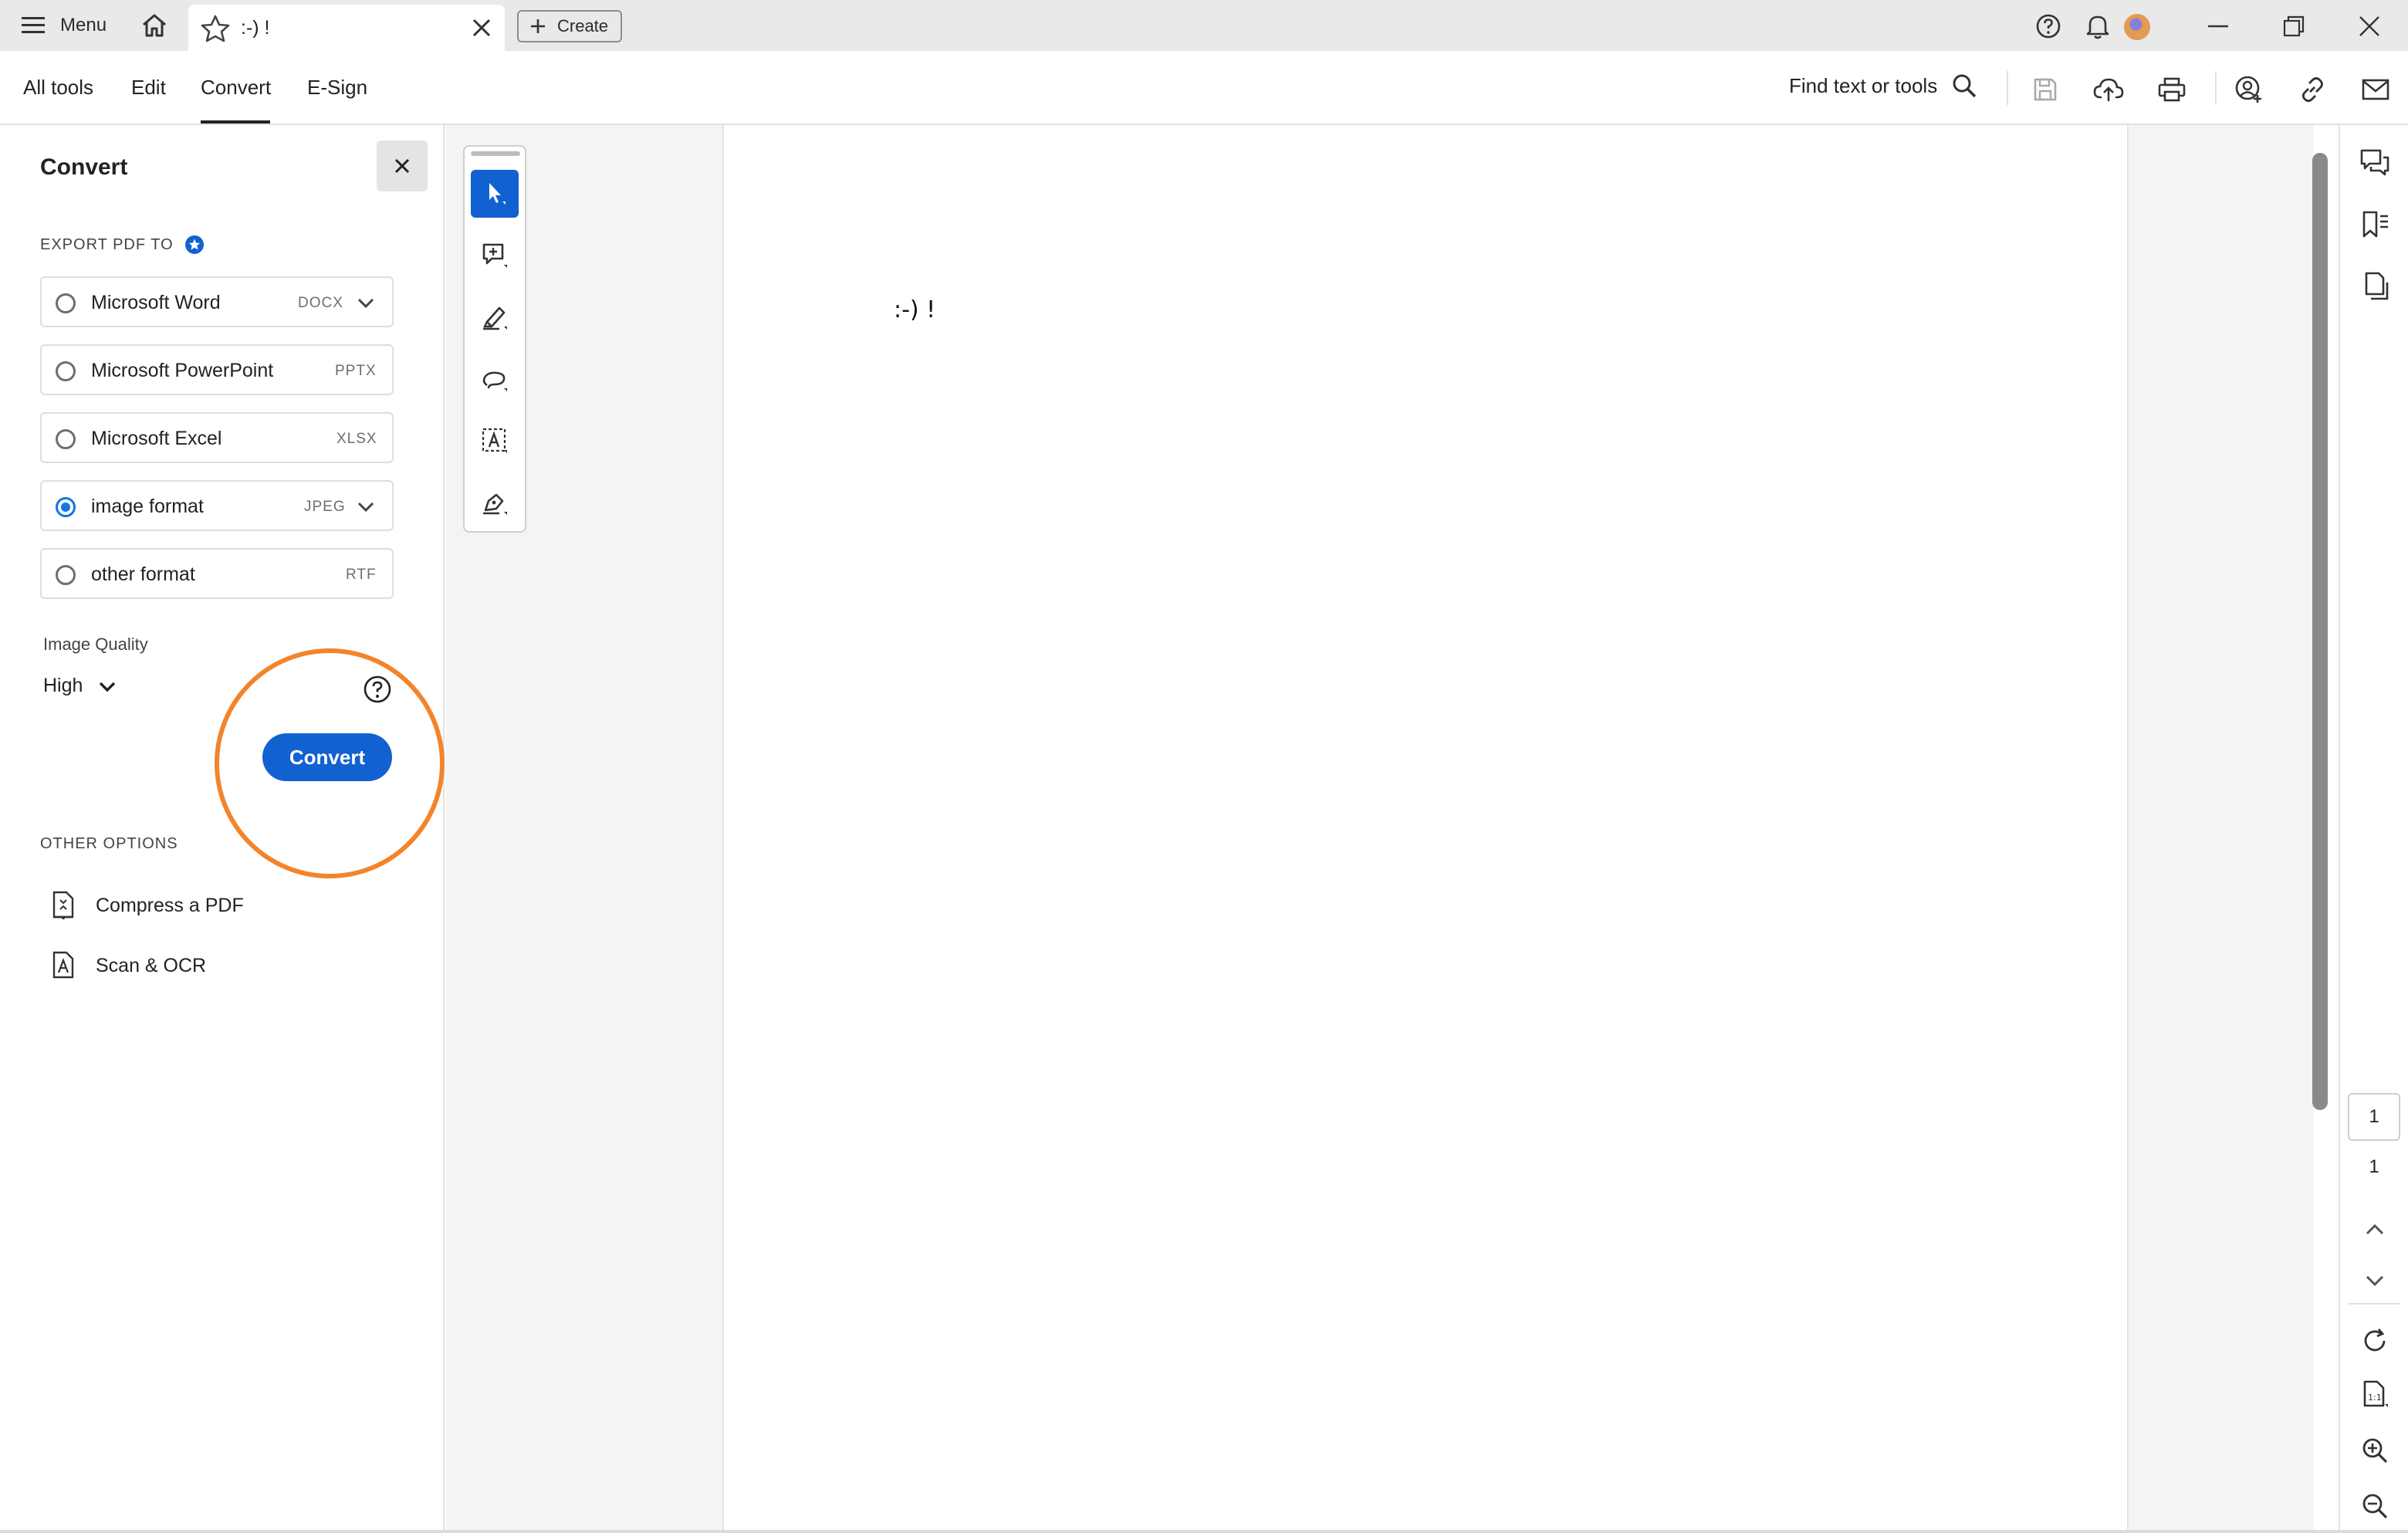  What do you see at coordinates (2376, 90) in the screenshot?
I see `email-icon` at bounding box center [2376, 90].